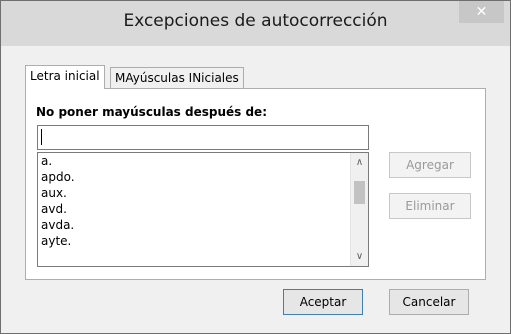  I want to click on list-item: apdo., so click(203, 177).